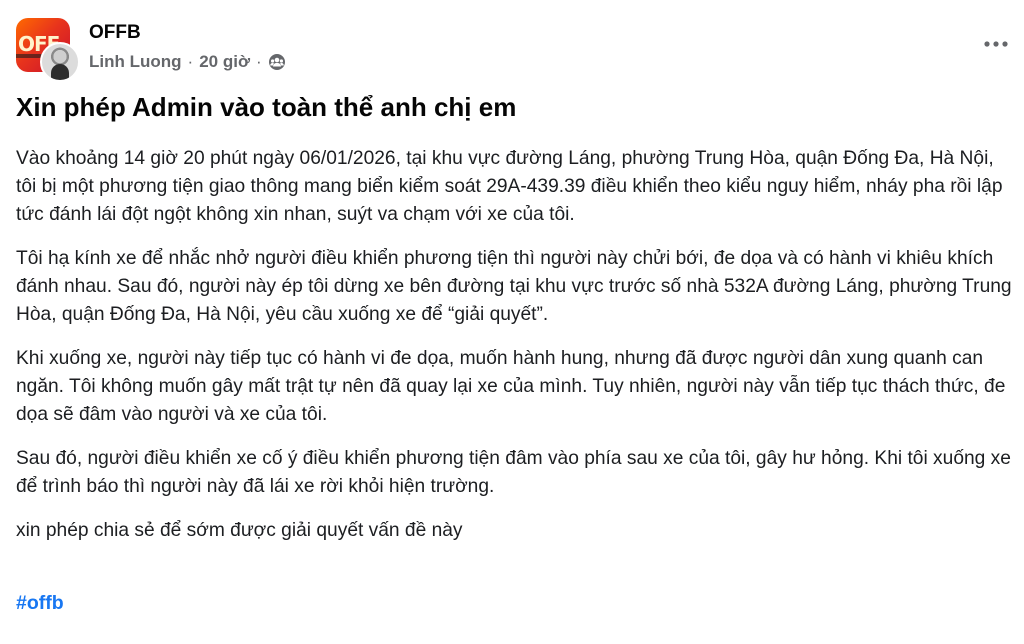 This screenshot has height=644, width=1024. Describe the element at coordinates (60, 72) in the screenshot. I see `user-avatar-figure` at that location.